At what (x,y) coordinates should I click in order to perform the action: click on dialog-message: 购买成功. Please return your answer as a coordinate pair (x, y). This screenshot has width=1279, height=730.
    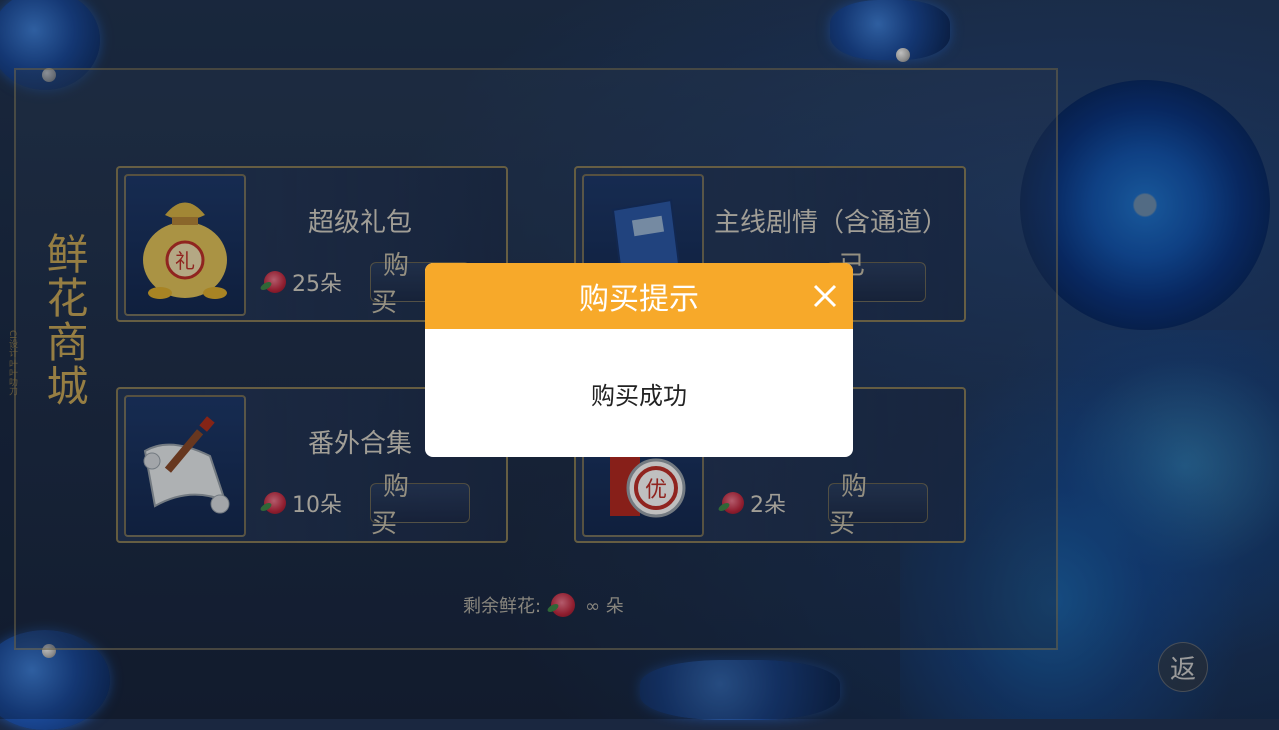
    Looking at the image, I should click on (639, 395).